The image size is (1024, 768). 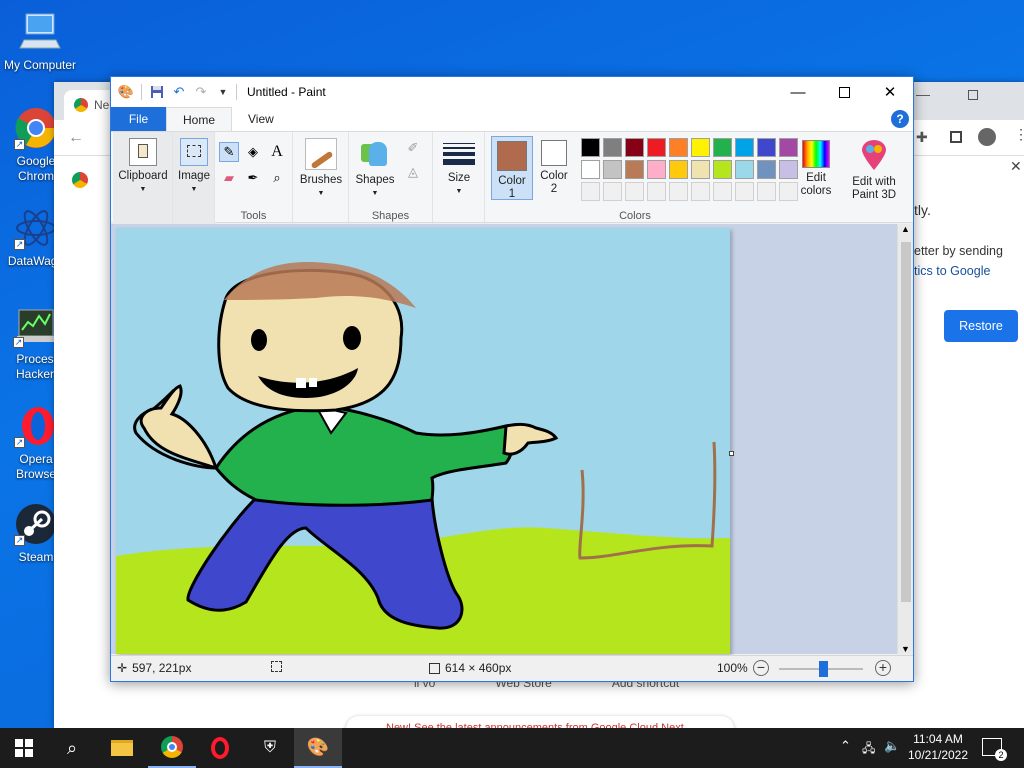 I want to click on status-bar: ✛ 597, 221px 614 × 460px 100% − +, so click(x=512, y=668).